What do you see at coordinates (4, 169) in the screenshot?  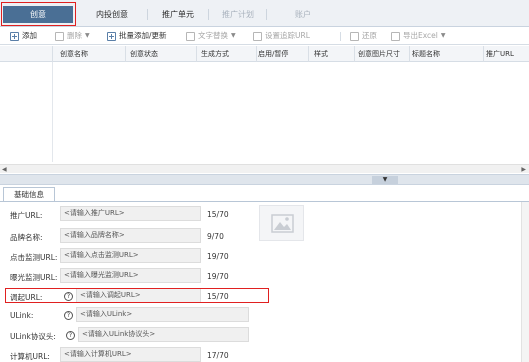 I see `scroll-left-icon: ◀` at bounding box center [4, 169].